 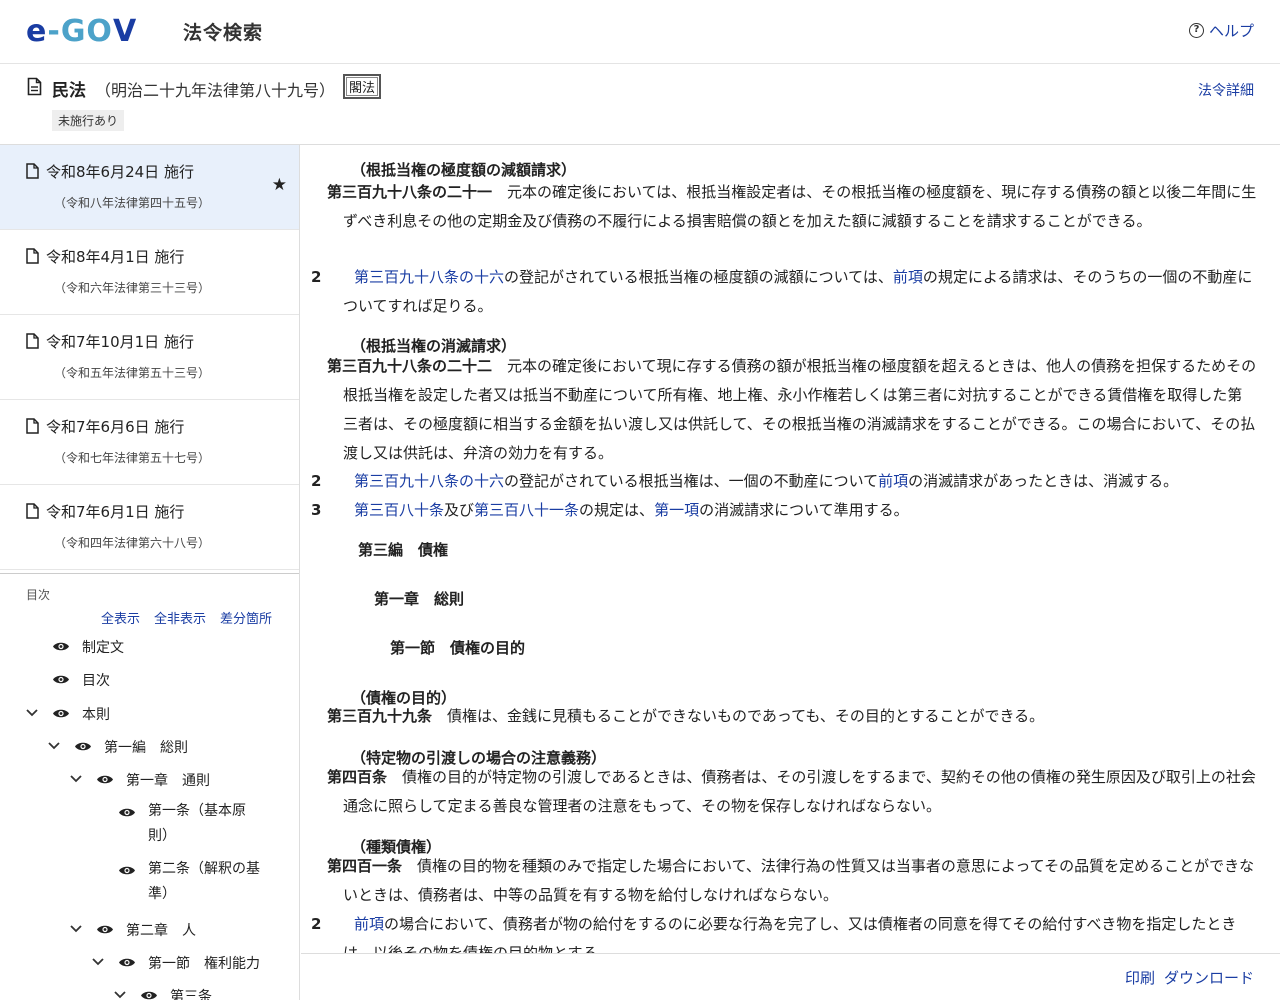 I want to click on toc-item-label: 第一条（基本原 則）, so click(x=197, y=824).